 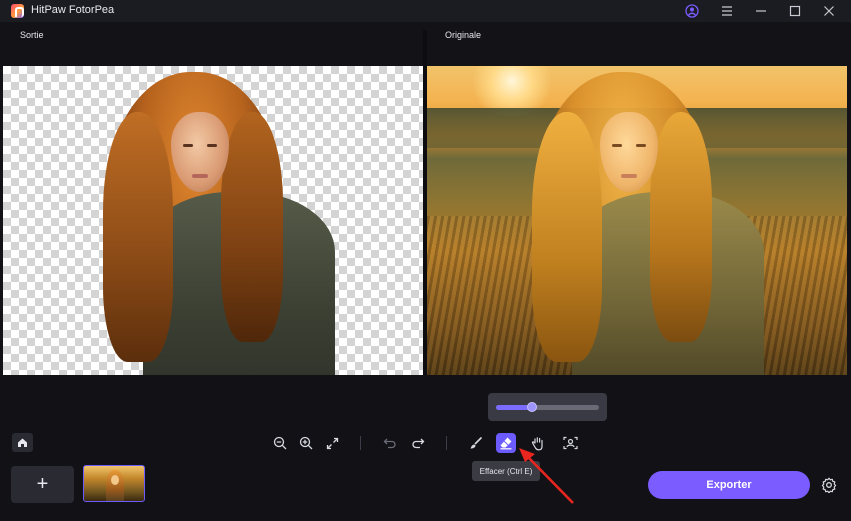 What do you see at coordinates (829, 11) in the screenshot?
I see `close-icon` at bounding box center [829, 11].